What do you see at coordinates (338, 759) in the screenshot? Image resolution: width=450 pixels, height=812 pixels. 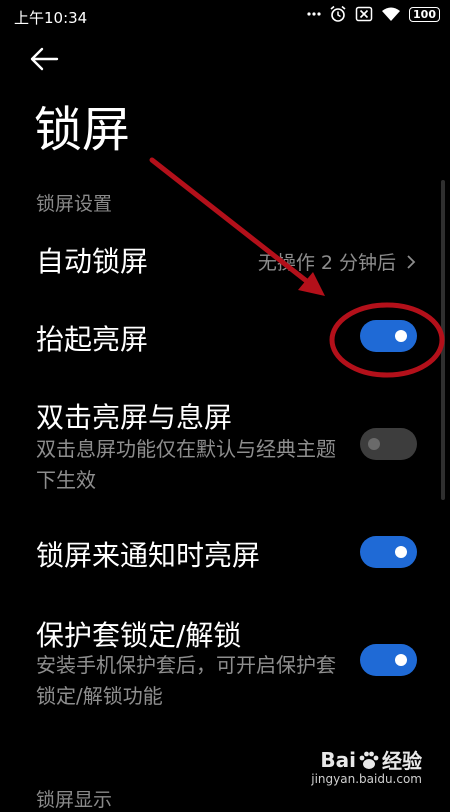 I see `watermark-brand-left: Bai` at bounding box center [338, 759].